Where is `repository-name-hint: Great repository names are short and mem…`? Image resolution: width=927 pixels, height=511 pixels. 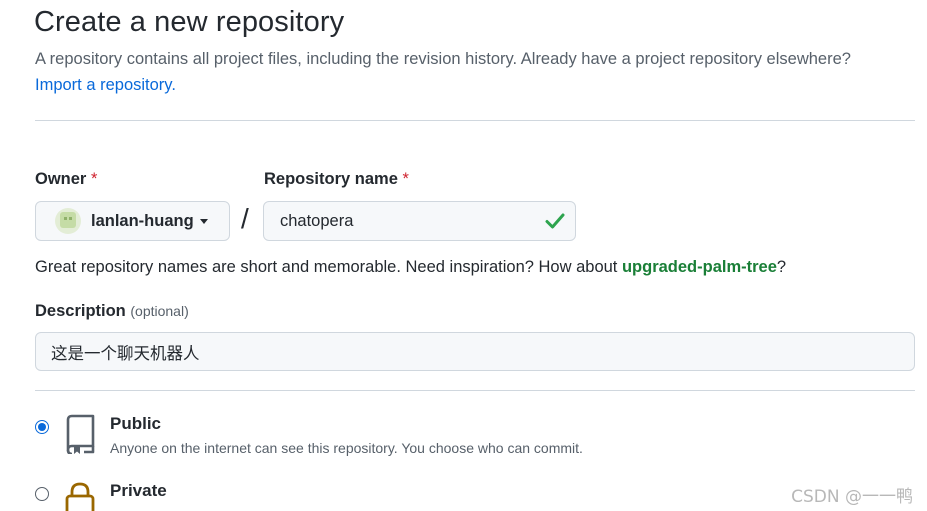
repository-name-hint: Great repository names are short and mem… is located at coordinates (410, 267).